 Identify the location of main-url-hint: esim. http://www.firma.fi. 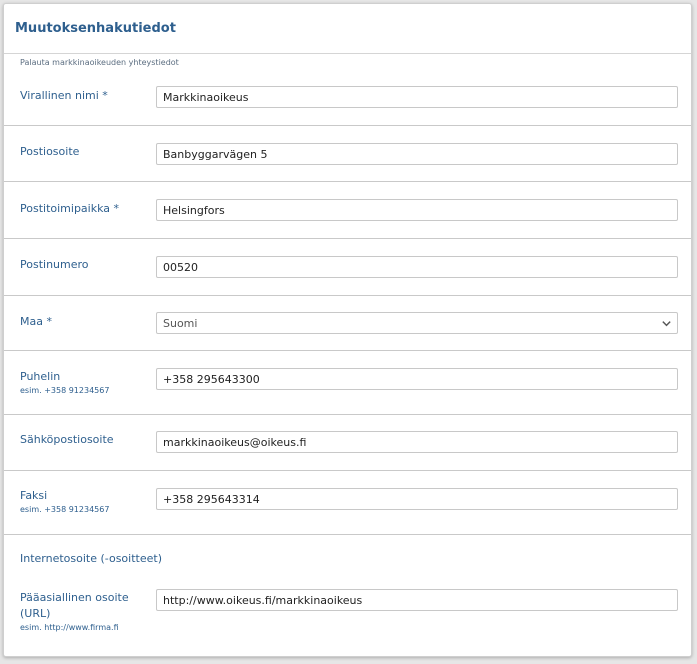
(69, 627).